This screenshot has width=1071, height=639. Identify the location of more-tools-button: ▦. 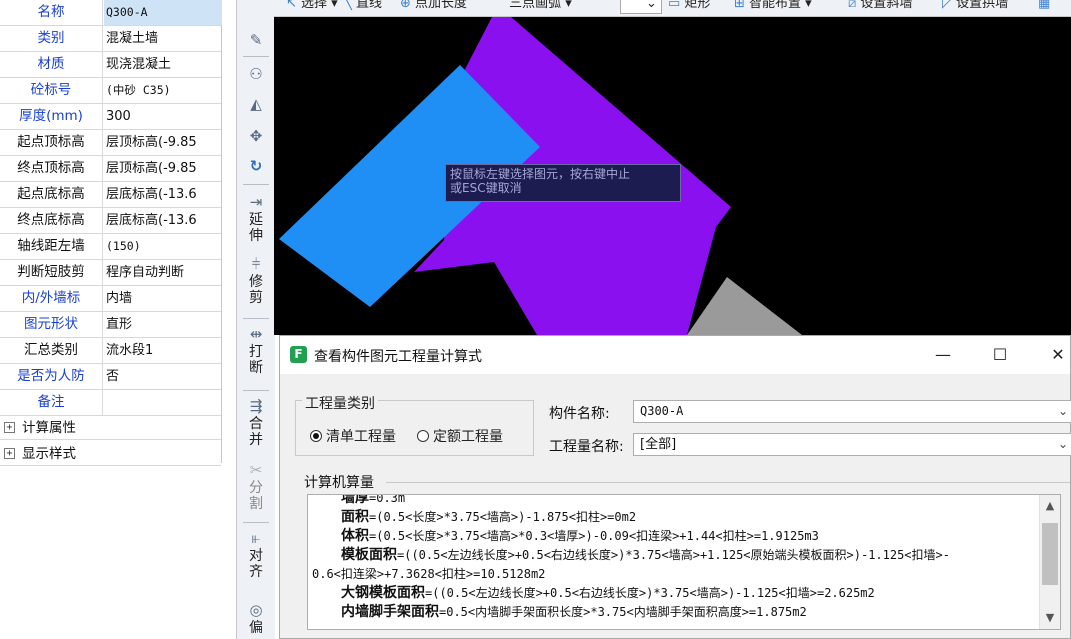
(1044, 6).